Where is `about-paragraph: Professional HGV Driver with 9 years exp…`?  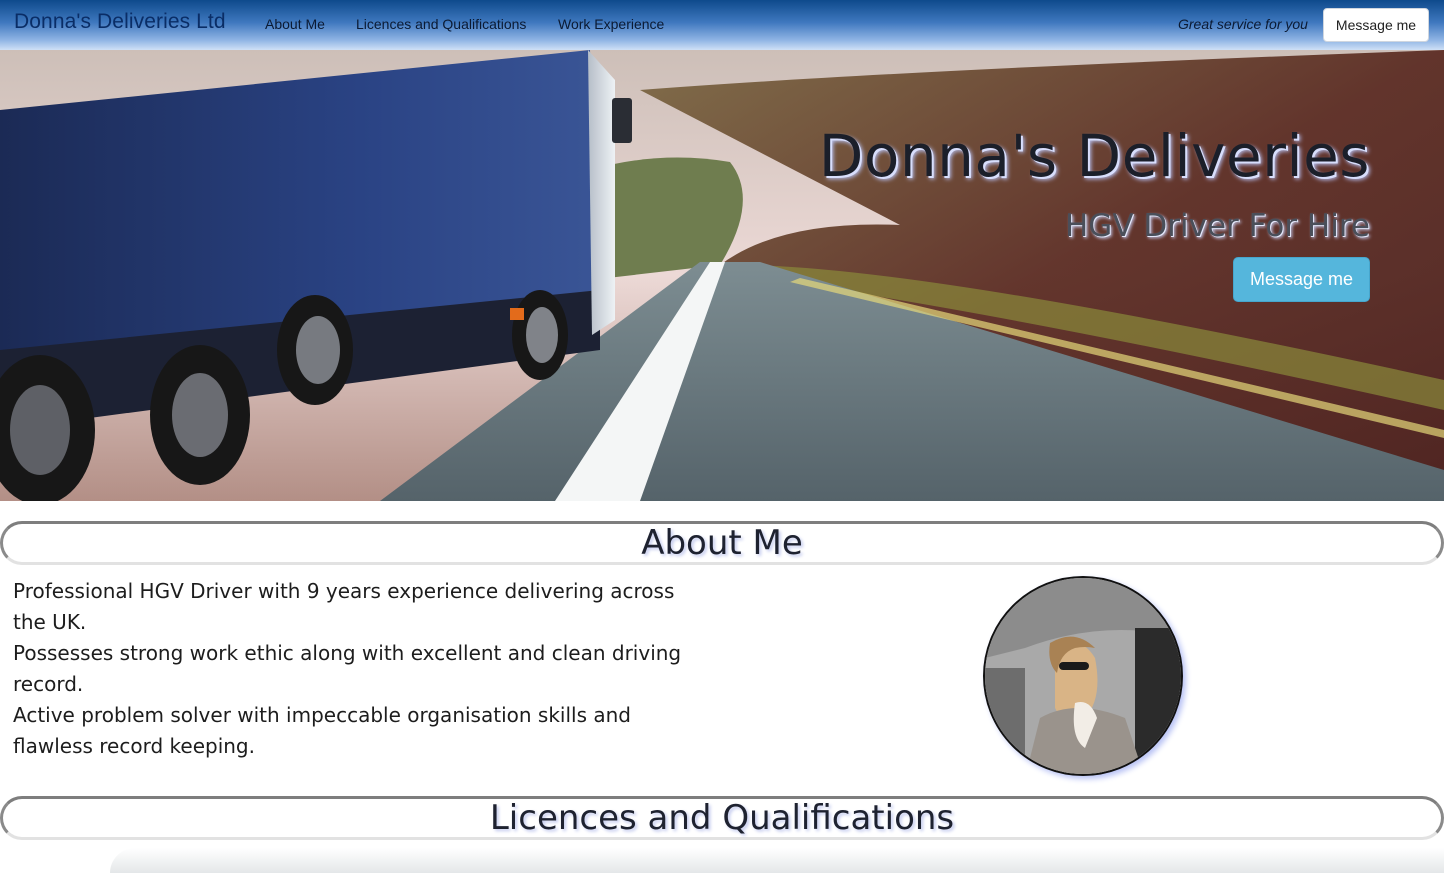 about-paragraph: Professional HGV Driver with 9 years exp… is located at coordinates (344, 606).